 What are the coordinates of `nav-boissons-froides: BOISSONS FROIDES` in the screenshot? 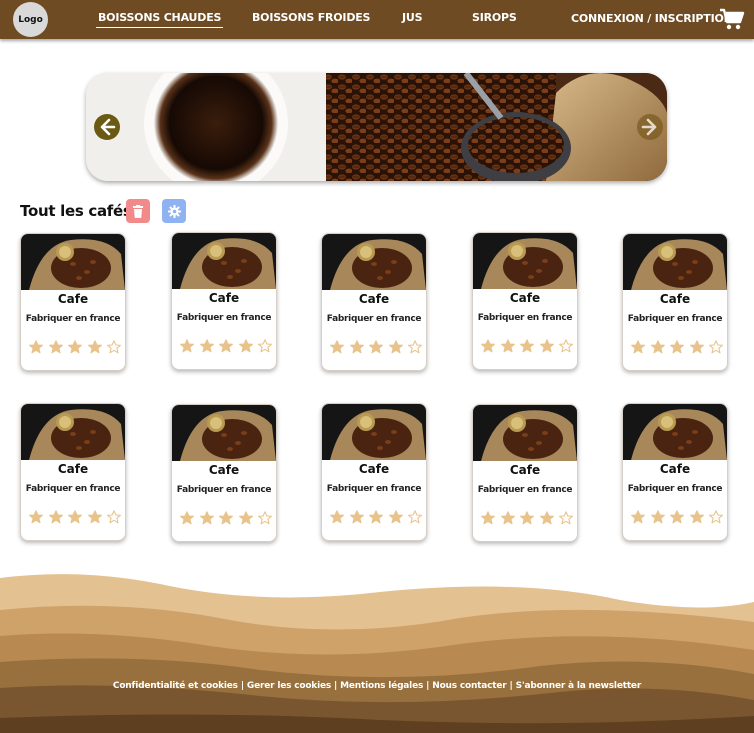 It's located at (311, 17).